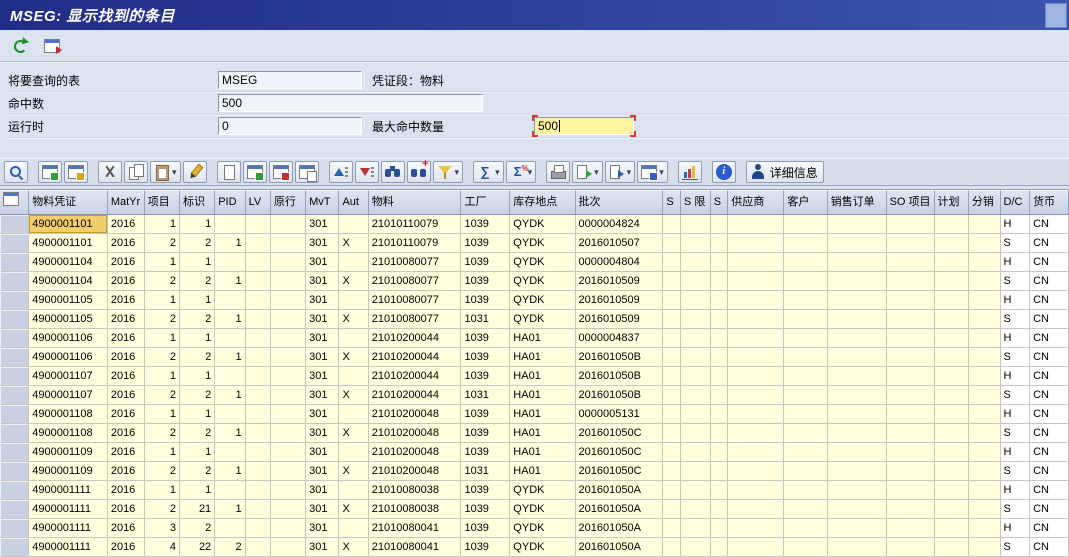 This screenshot has height=557, width=1069. Describe the element at coordinates (619, 243) in the screenshot. I see `cell-charg: 2016010507` at that location.